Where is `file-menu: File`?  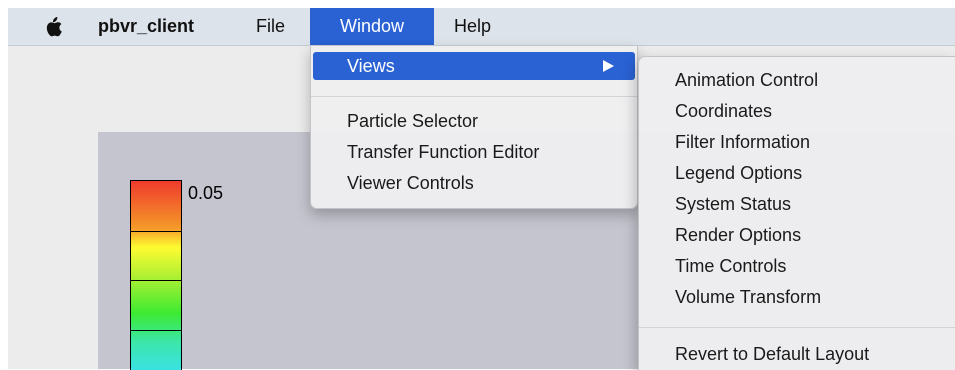
file-menu: File is located at coordinates (270, 26).